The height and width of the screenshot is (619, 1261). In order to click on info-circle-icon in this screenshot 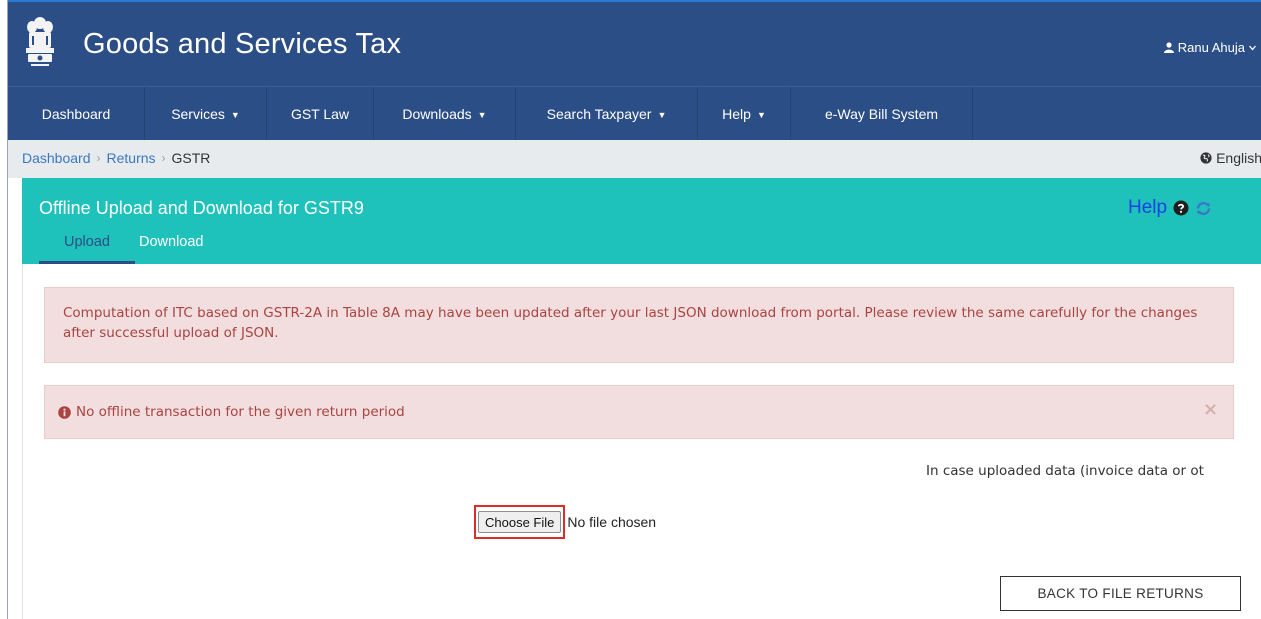, I will do `click(64, 412)`.